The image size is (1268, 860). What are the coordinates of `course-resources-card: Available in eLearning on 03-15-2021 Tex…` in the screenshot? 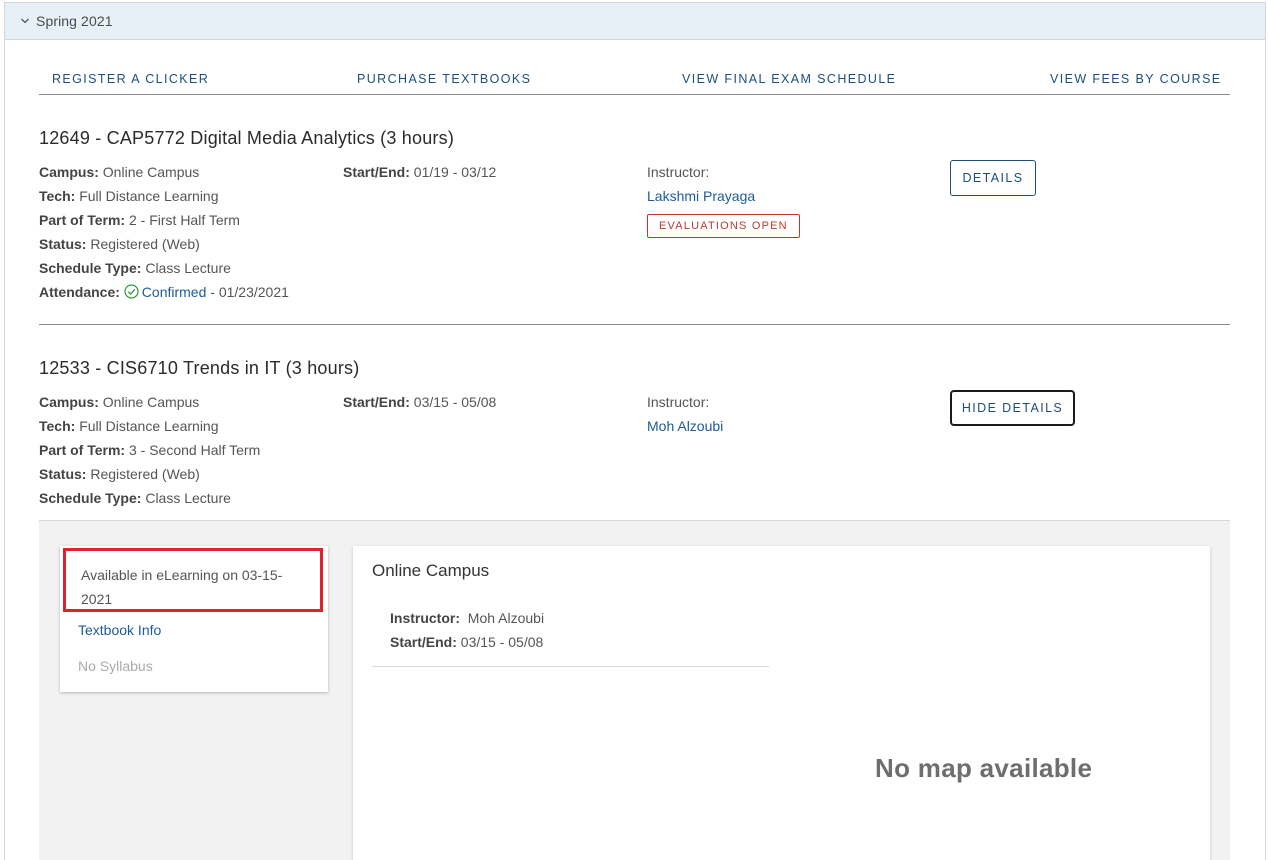 It's located at (194, 619).